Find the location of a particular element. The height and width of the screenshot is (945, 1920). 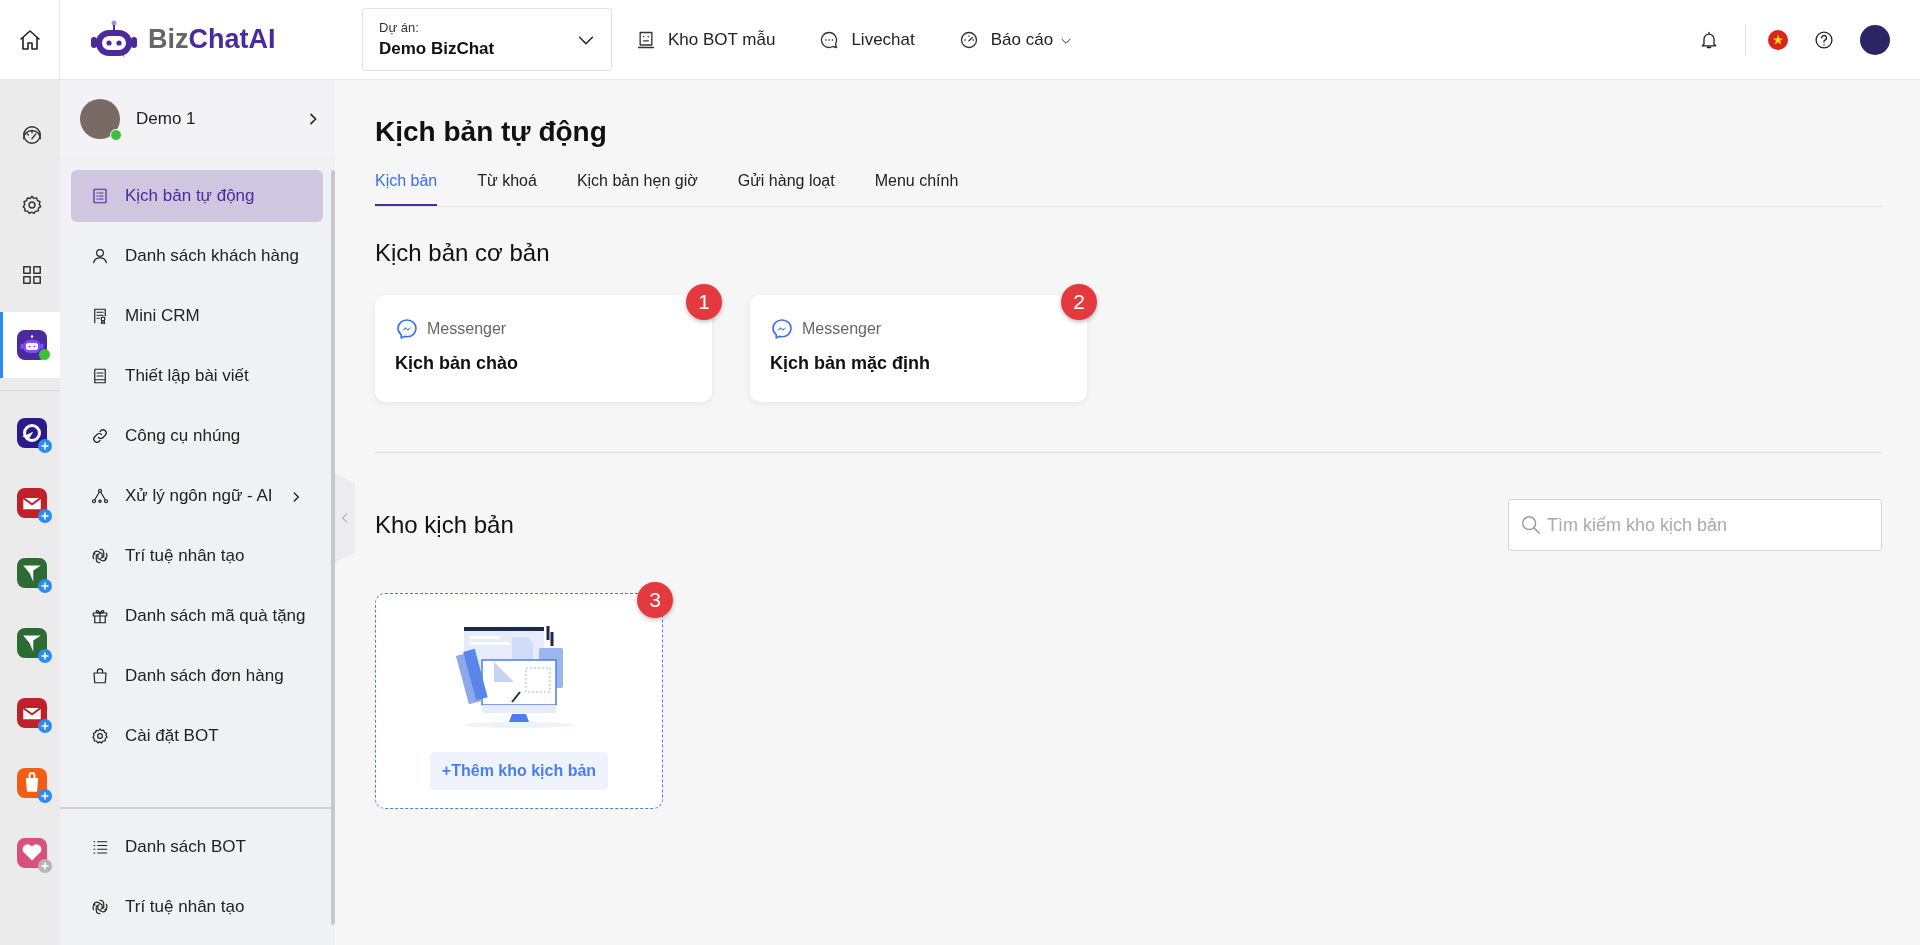

scrollbar is located at coordinates (333, 547).